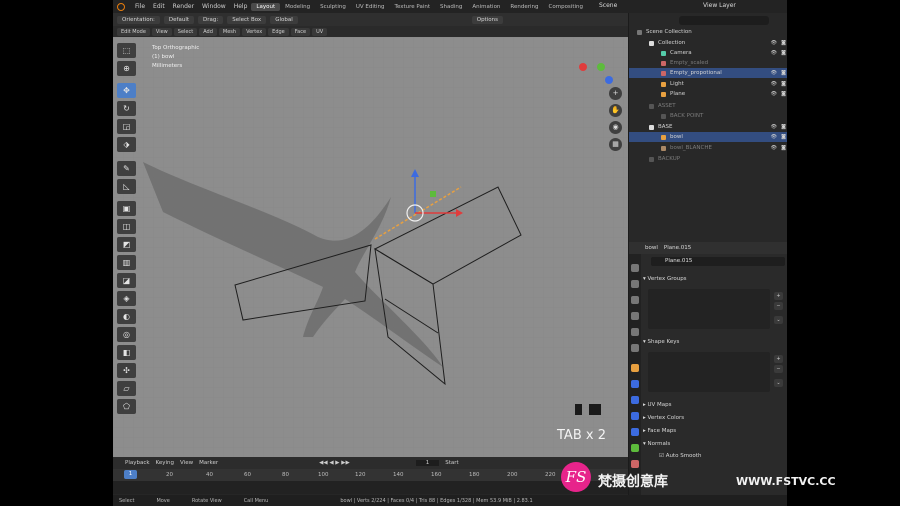 The image size is (900, 506). Describe the element at coordinates (708, 148) in the screenshot. I see `outliner-row: bowl_BLANCHE 👁 ◙` at that location.